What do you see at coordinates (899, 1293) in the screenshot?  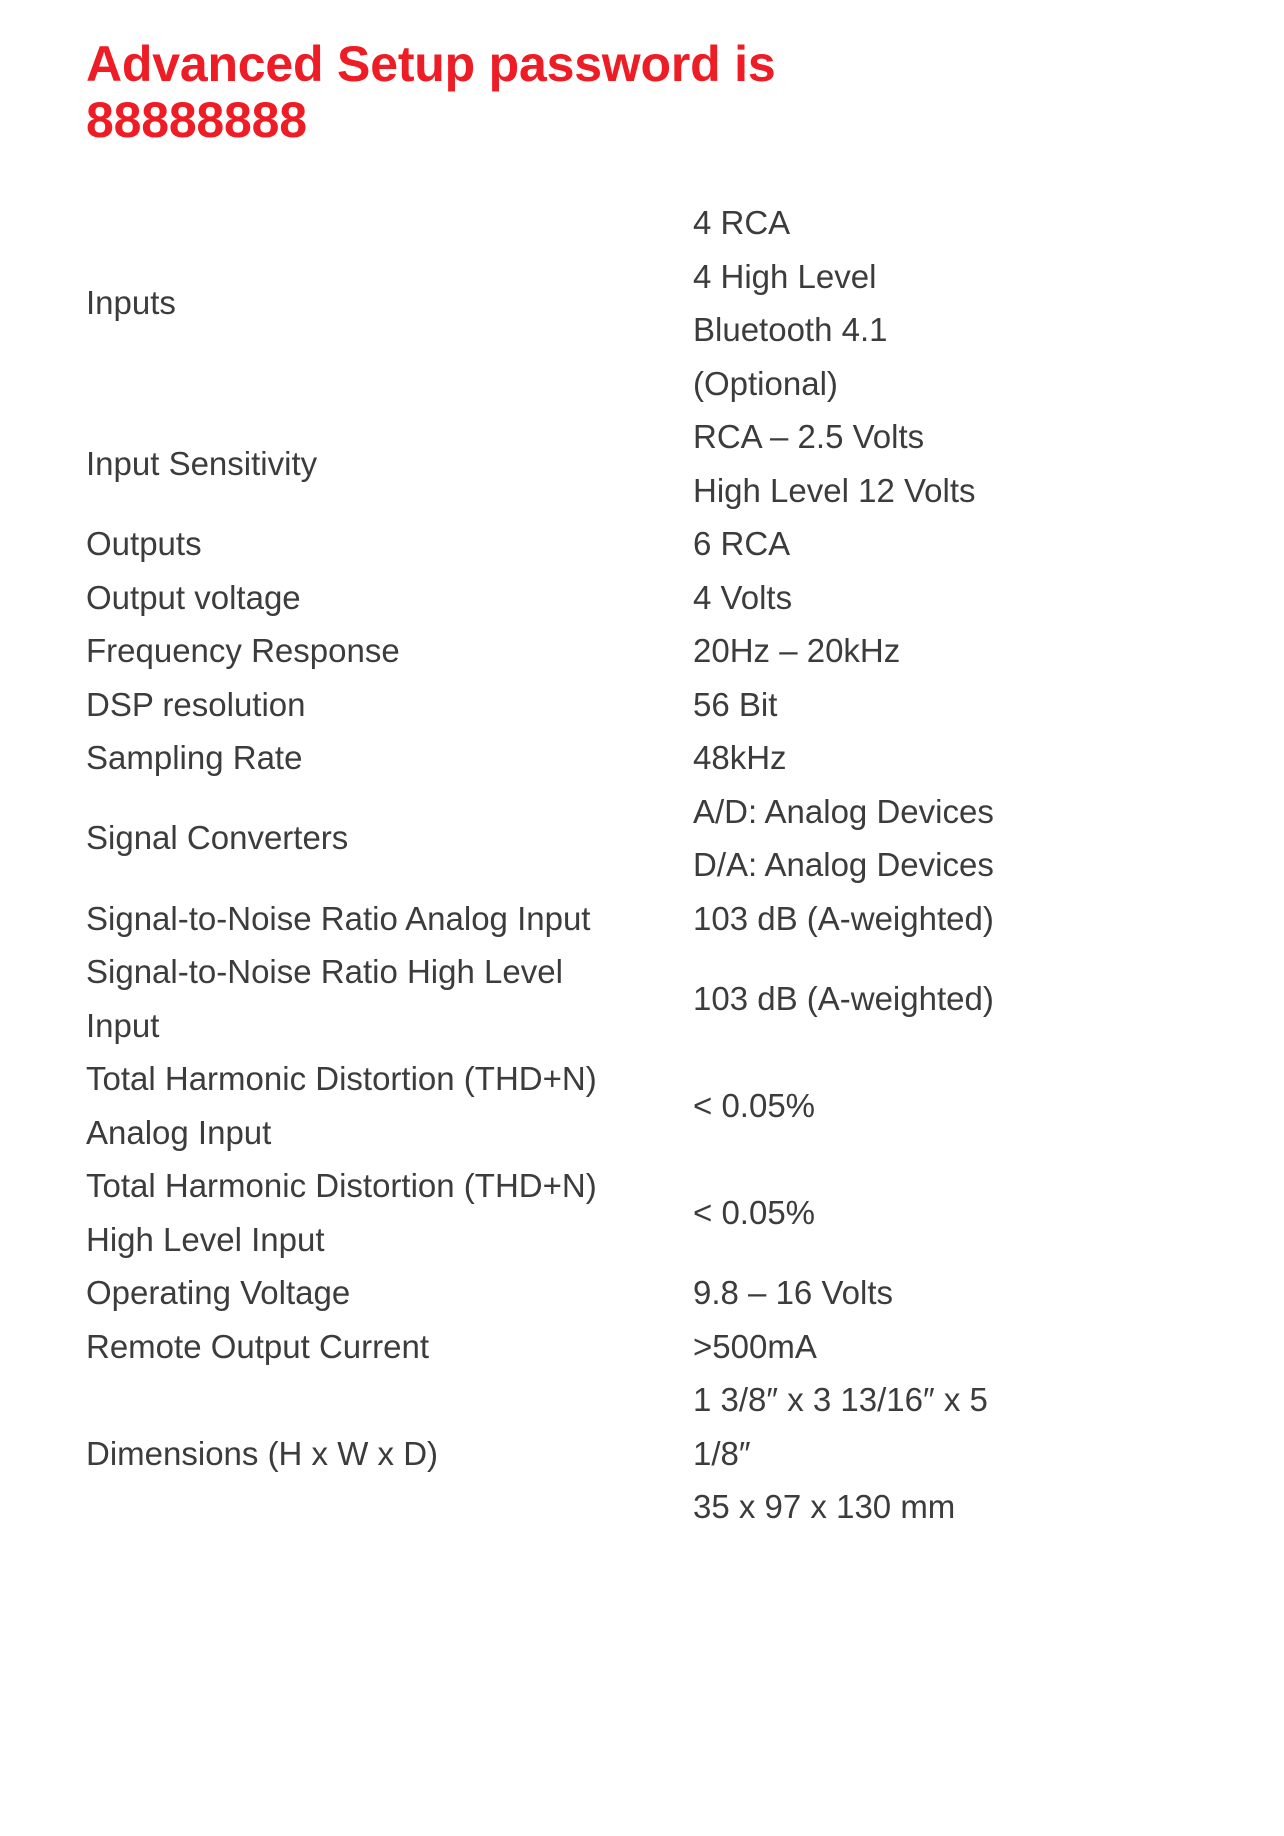 I see `spec-value: 9.8 – 16 Volts` at bounding box center [899, 1293].